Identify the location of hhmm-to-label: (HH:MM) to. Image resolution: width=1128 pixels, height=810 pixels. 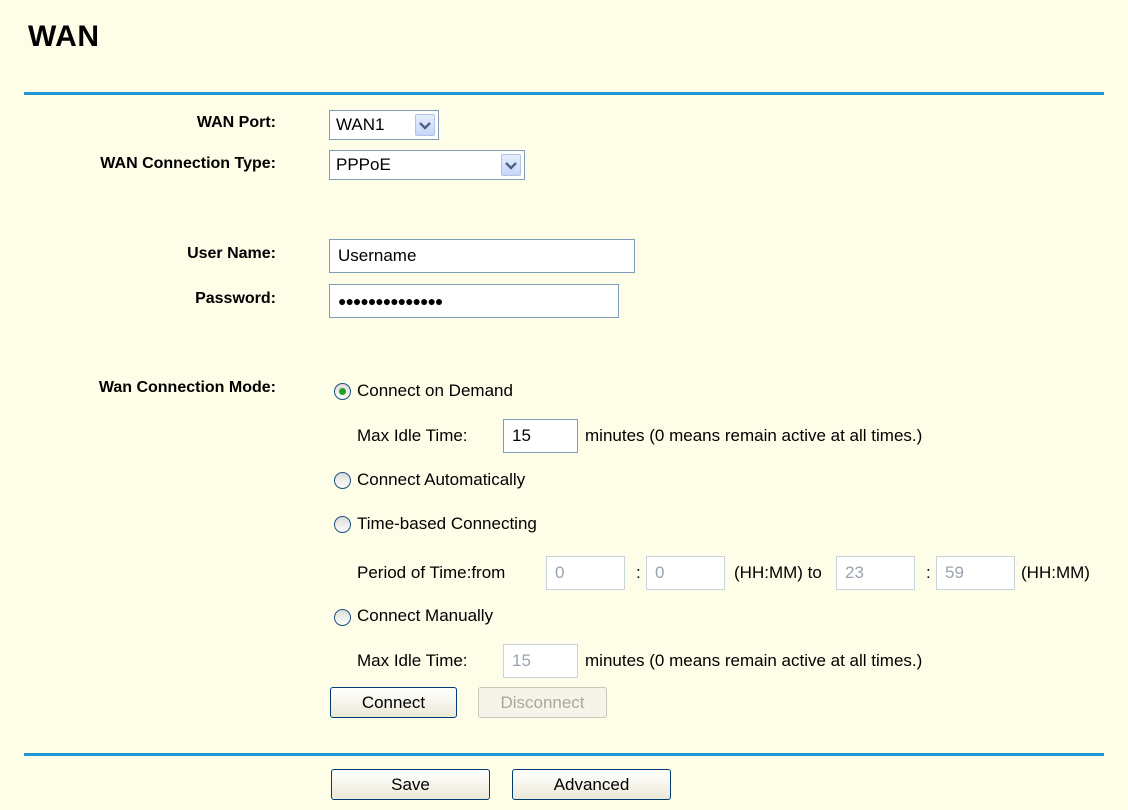
(778, 572).